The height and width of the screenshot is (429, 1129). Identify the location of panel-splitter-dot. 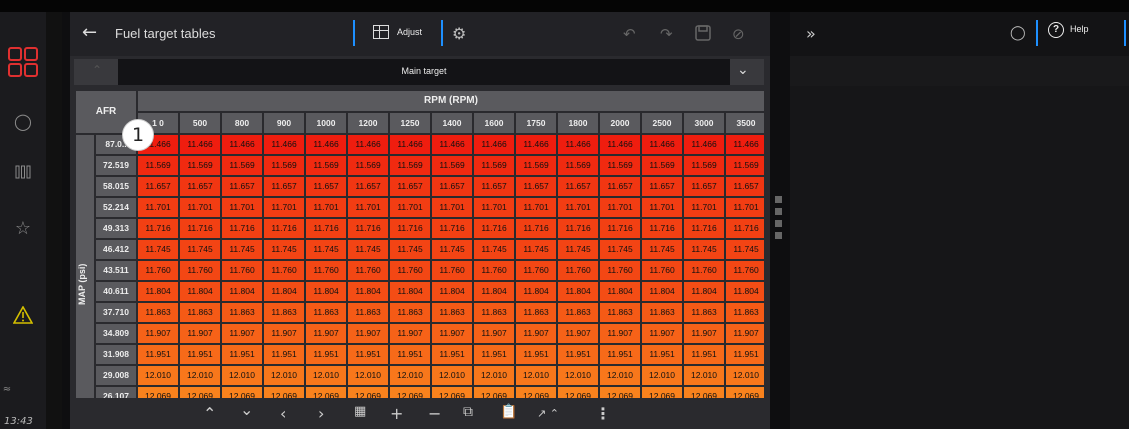
(778, 235).